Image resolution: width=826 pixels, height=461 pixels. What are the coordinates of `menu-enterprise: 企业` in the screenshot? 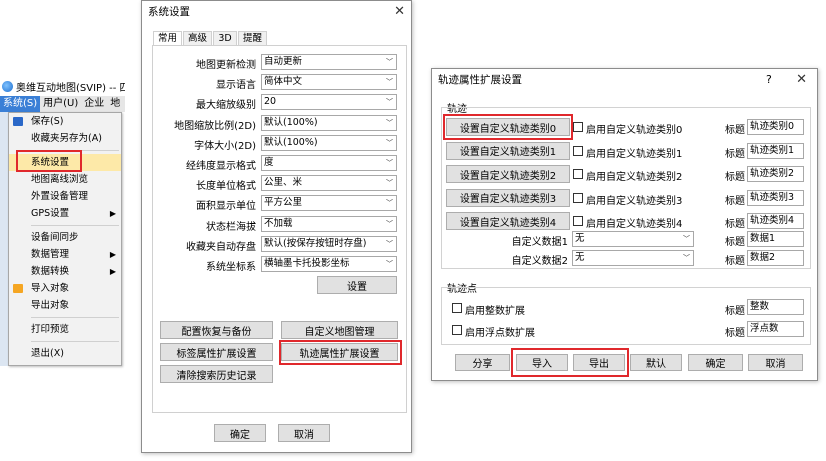 It's located at (94, 104).